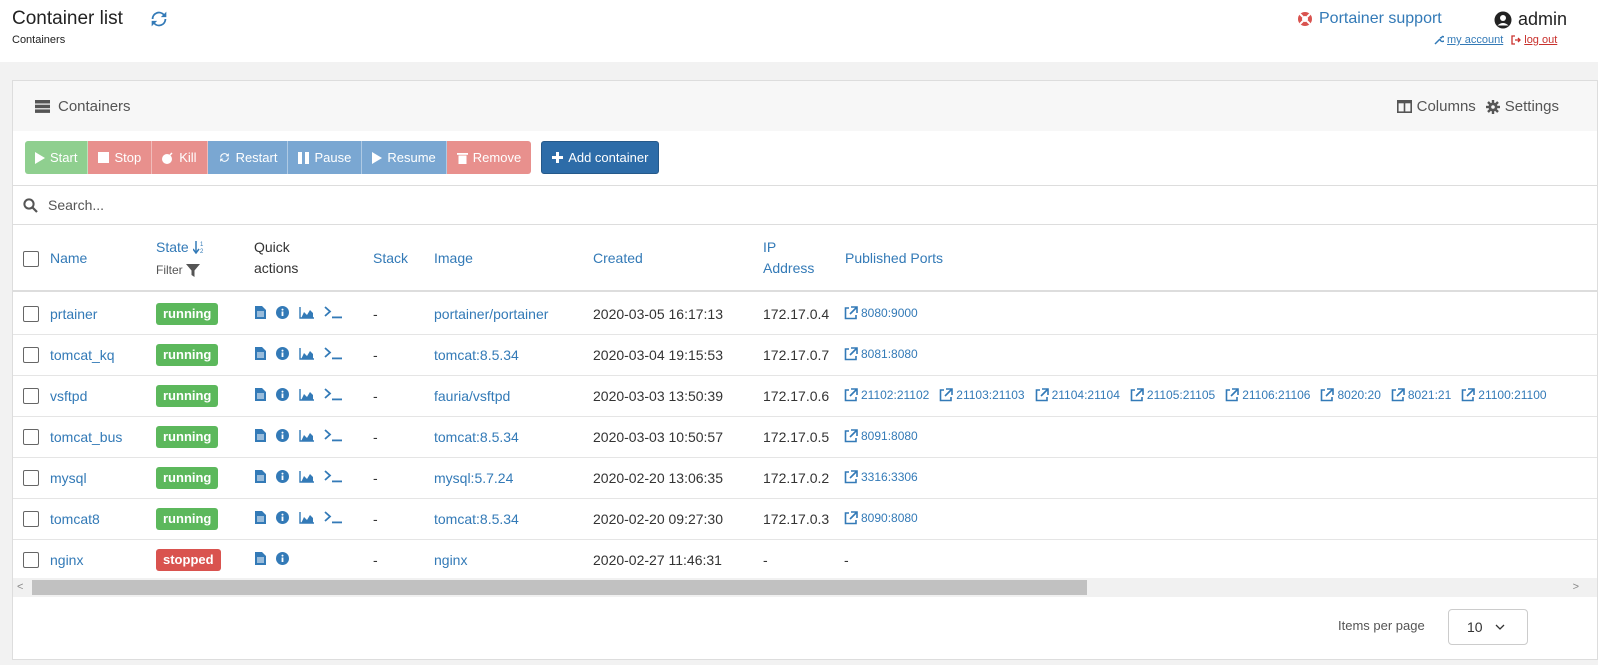 Image resolution: width=1598 pixels, height=665 pixels. Describe the element at coordinates (450, 560) in the screenshot. I see `image-link: nginx` at that location.